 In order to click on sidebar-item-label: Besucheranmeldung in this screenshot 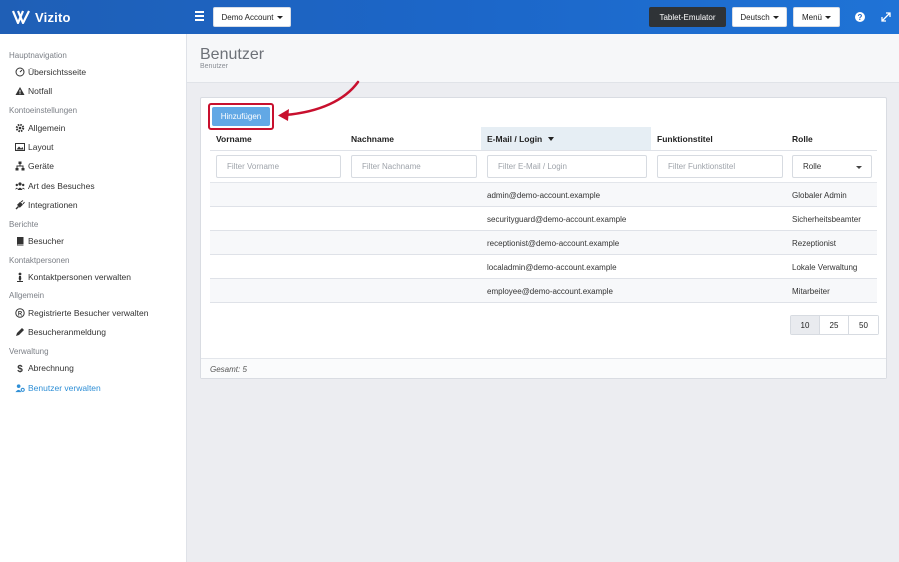, I will do `click(67, 332)`.